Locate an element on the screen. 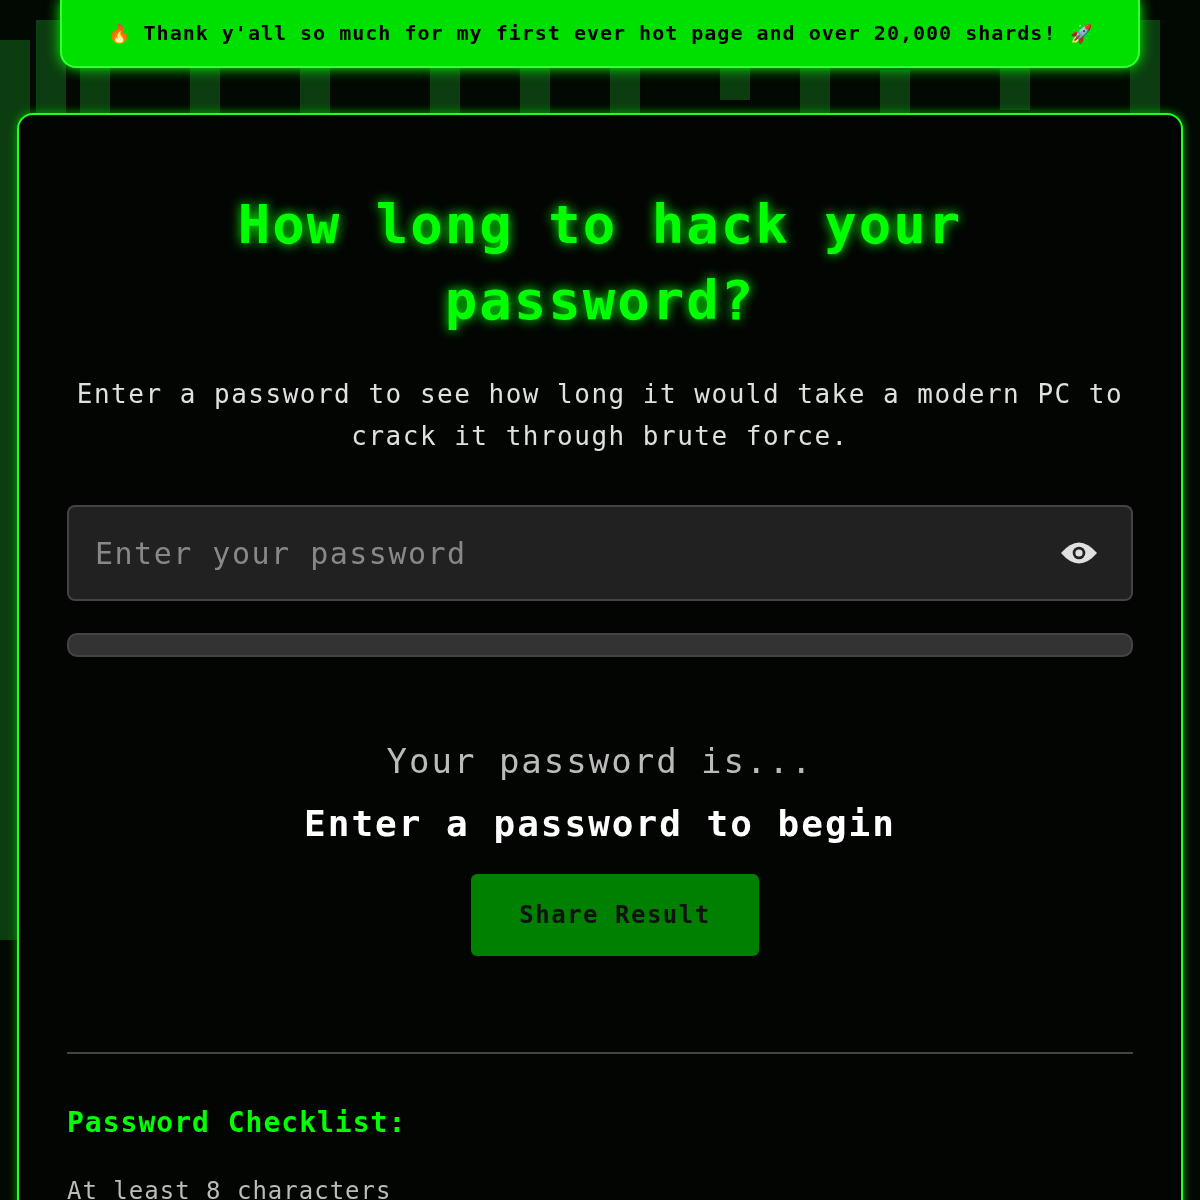 The image size is (1200, 1200). description-text: Enter a password to see how long it would take a modern PC to crack it through brute force. is located at coordinates (600, 415).